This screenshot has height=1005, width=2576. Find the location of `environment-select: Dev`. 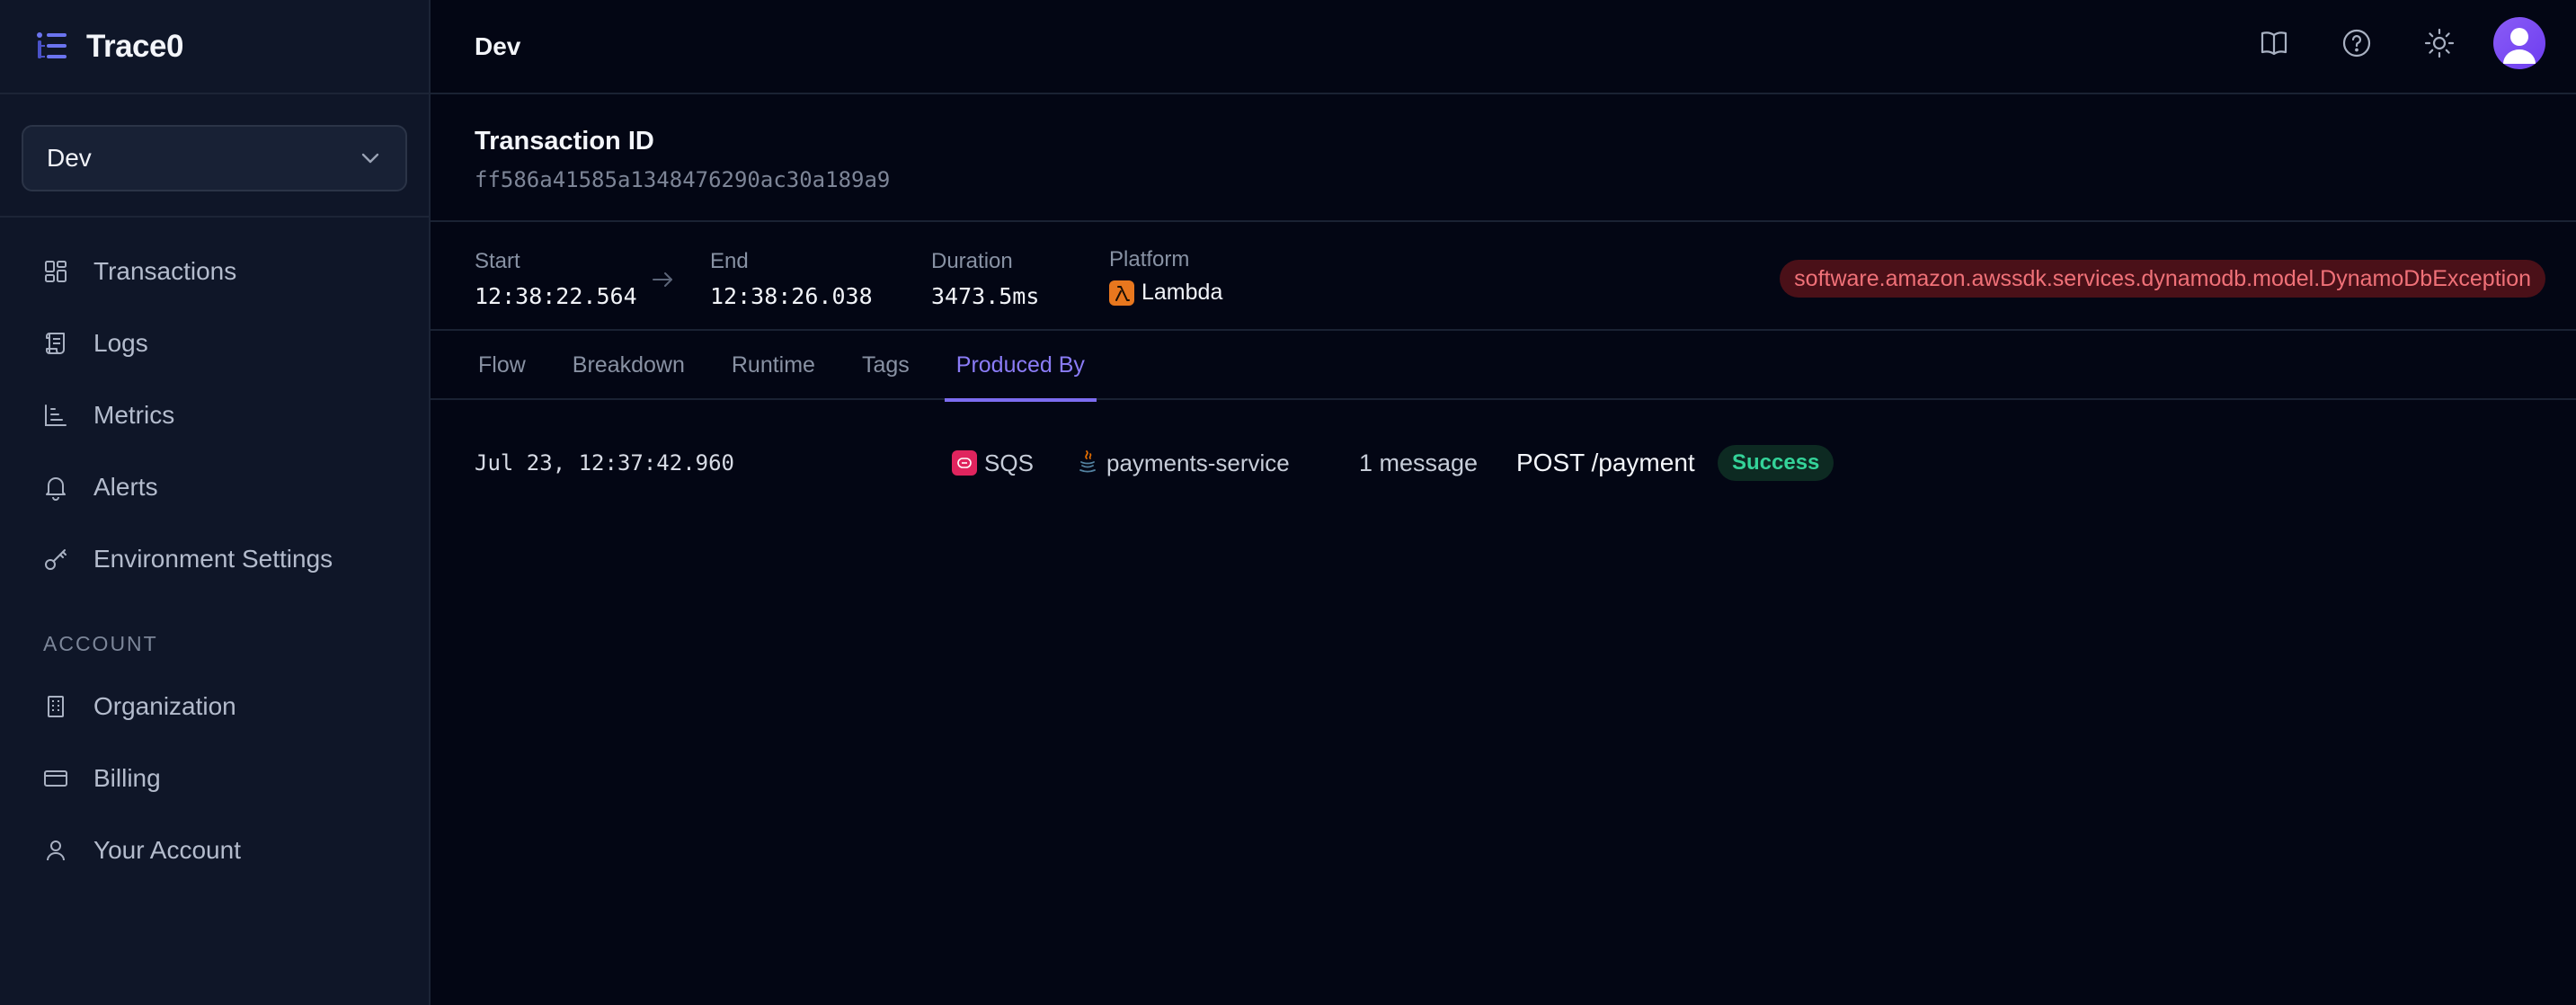

environment-select: Dev is located at coordinates (214, 158).